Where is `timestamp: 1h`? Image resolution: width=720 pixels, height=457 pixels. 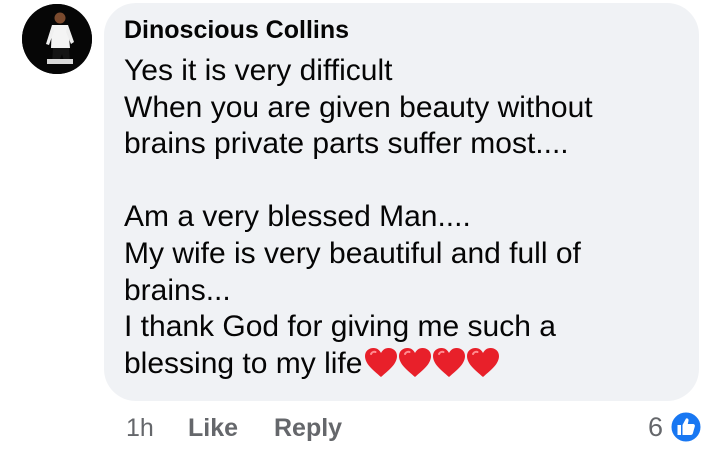
timestamp: 1h is located at coordinates (140, 428).